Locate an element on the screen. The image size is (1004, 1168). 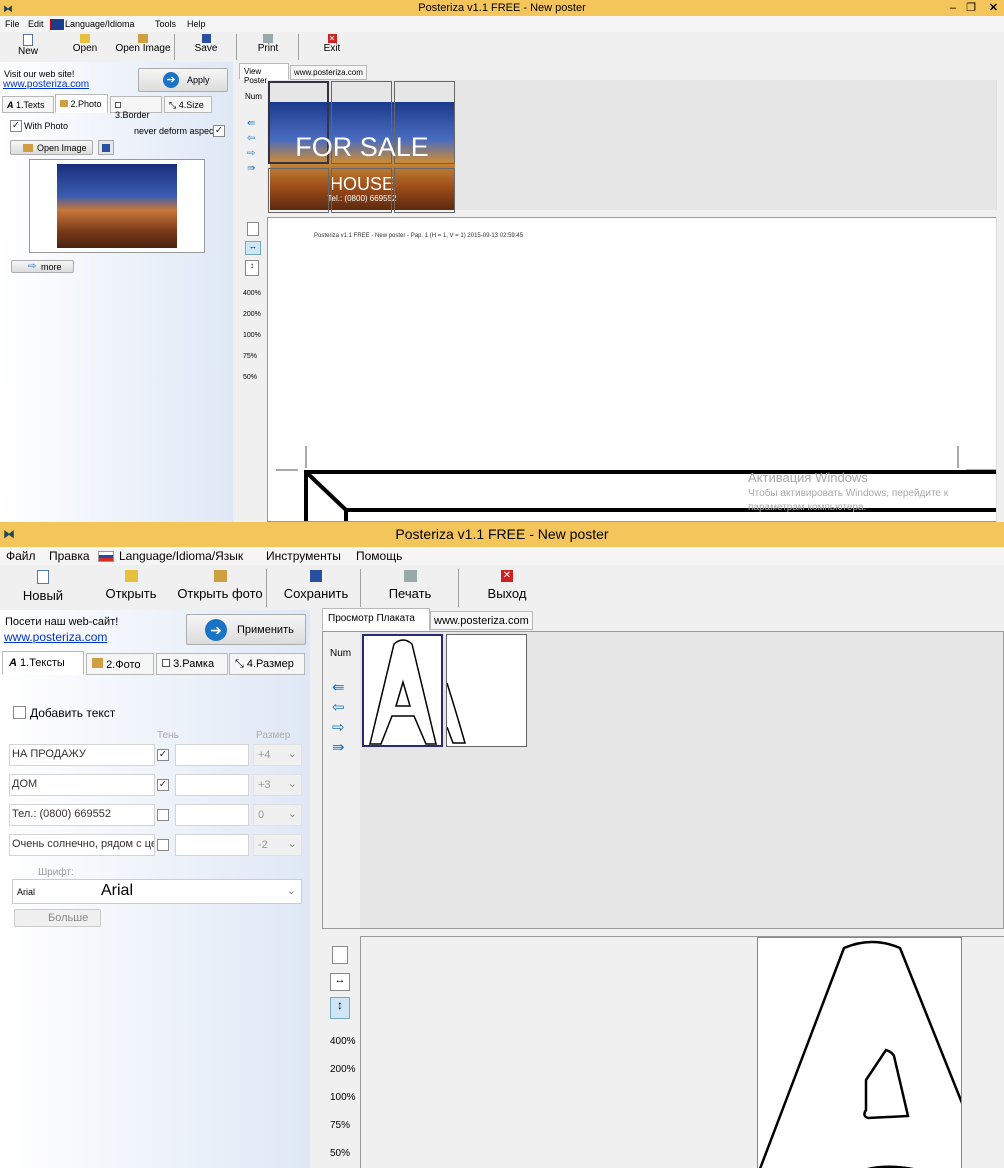
apply-button: ➔ Применить is located at coordinates (246, 629).